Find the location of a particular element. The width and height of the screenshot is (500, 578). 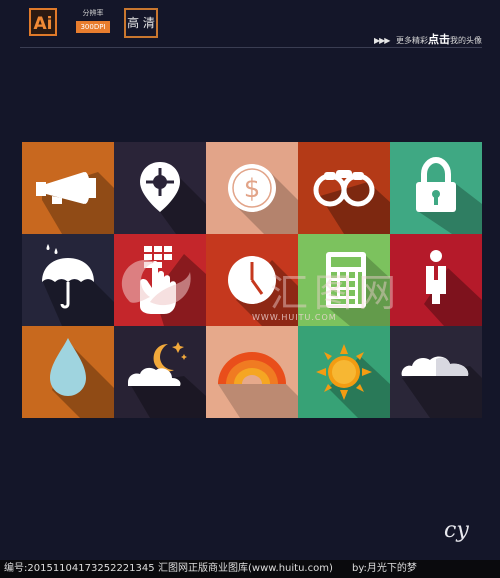

more-link: ▶▶▶ 更多精彩点击我的头像 is located at coordinates (428, 39).